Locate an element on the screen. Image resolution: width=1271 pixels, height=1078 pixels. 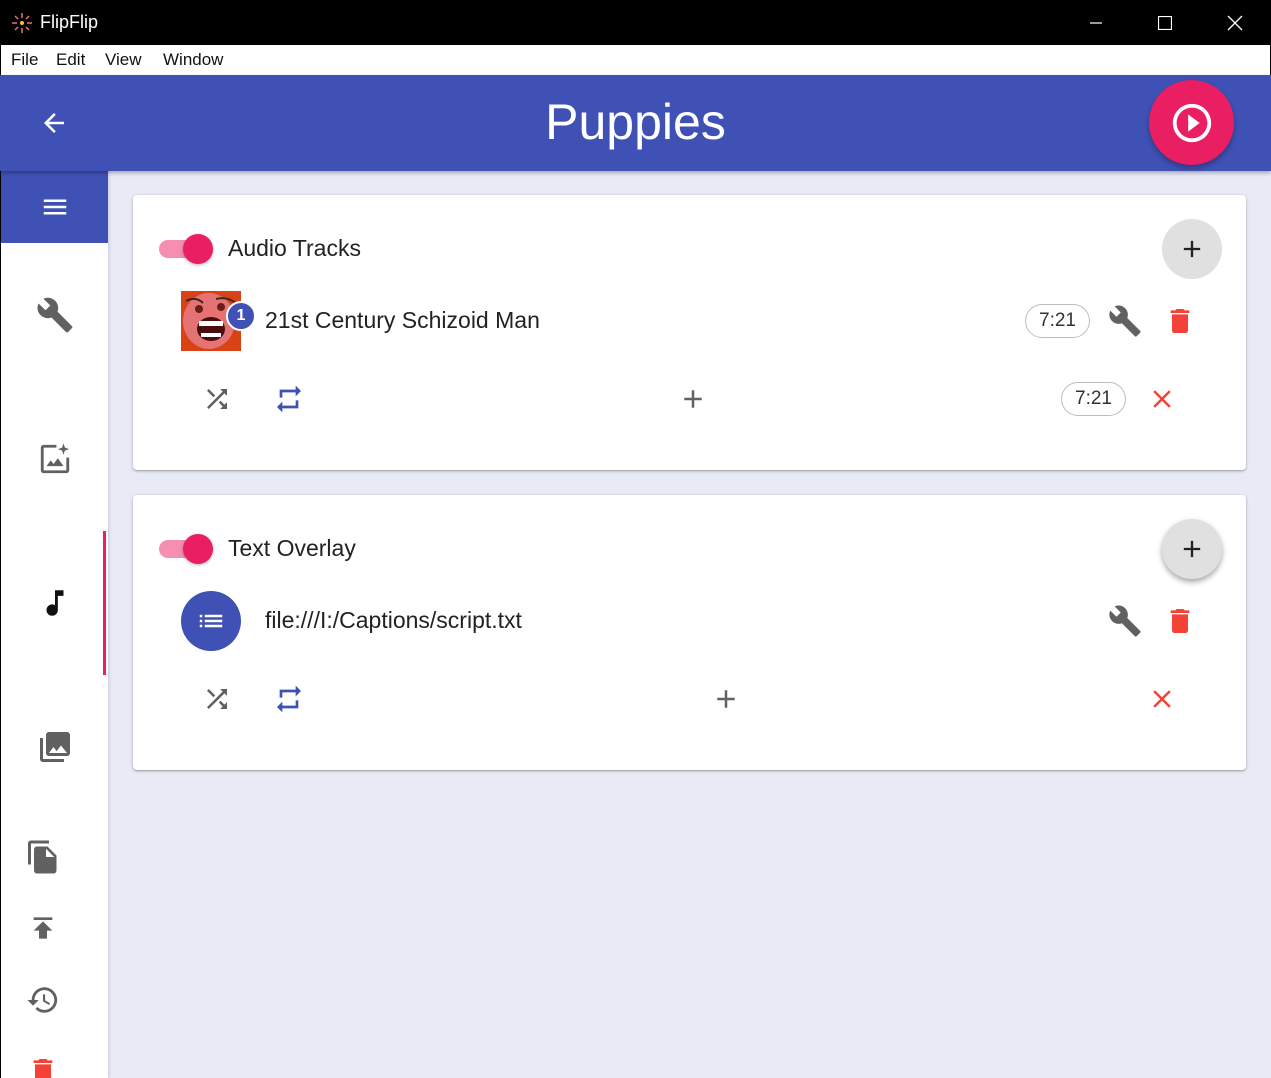
sidebar is located at coordinates (54, 624).